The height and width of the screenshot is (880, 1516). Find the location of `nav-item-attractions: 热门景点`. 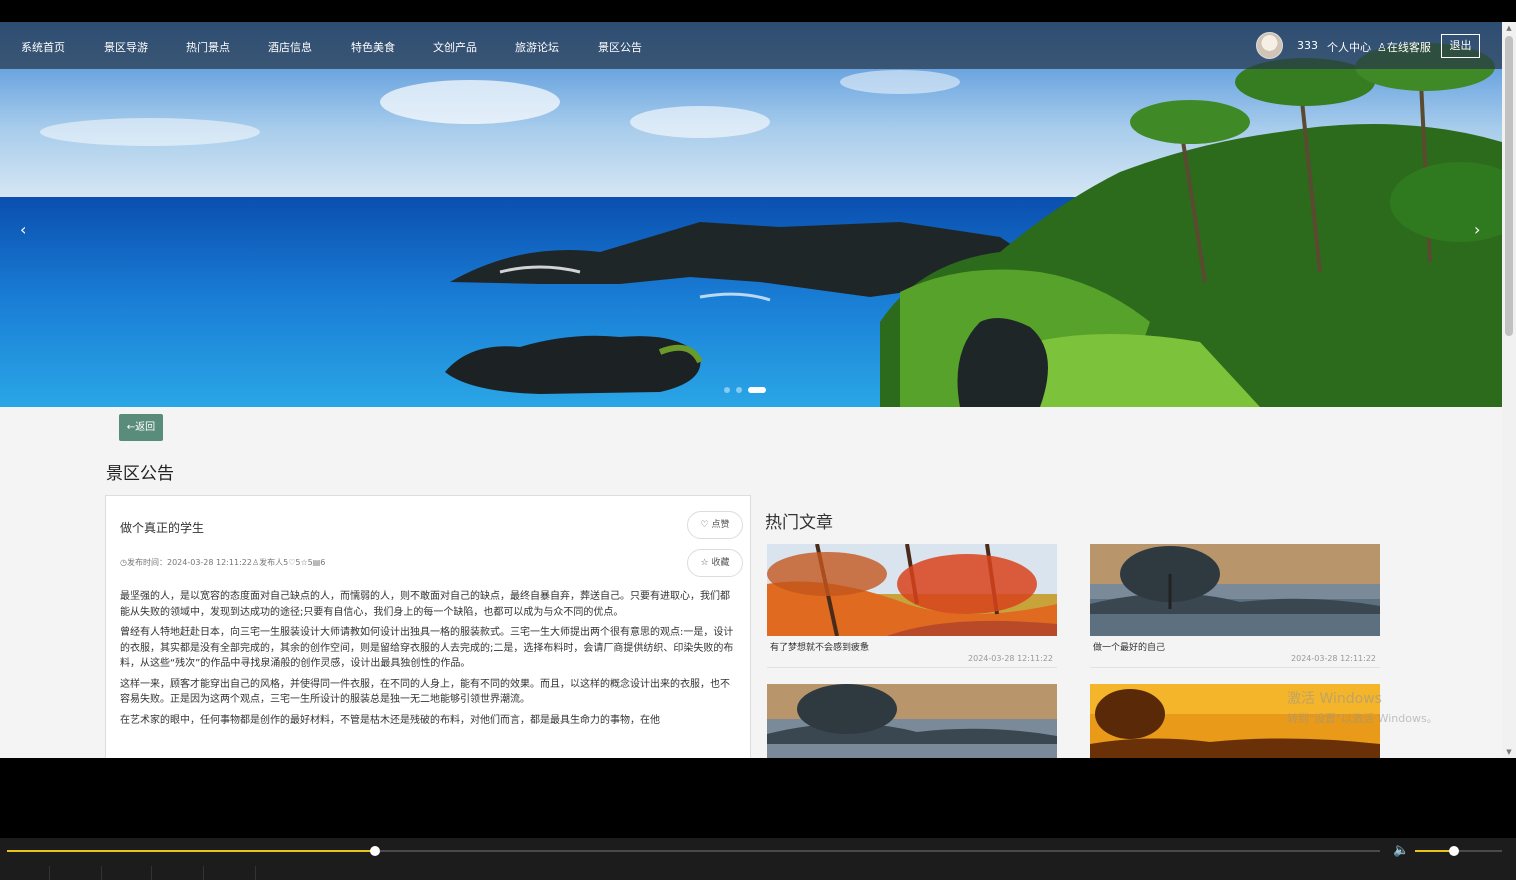

nav-item-attractions: 热门景点 is located at coordinates (208, 47).